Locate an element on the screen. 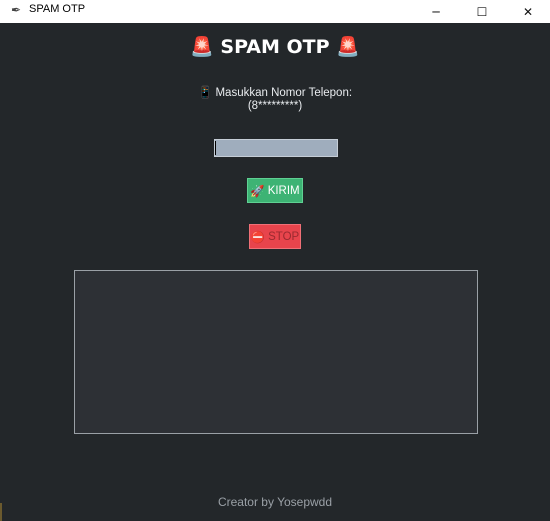 The width and height of the screenshot is (550, 521). stop-button: ⛔ STOP is located at coordinates (275, 236).